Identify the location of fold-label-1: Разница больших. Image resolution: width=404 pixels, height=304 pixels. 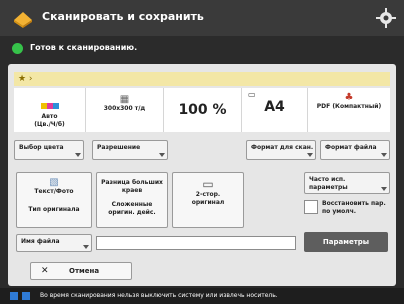
(132, 182).